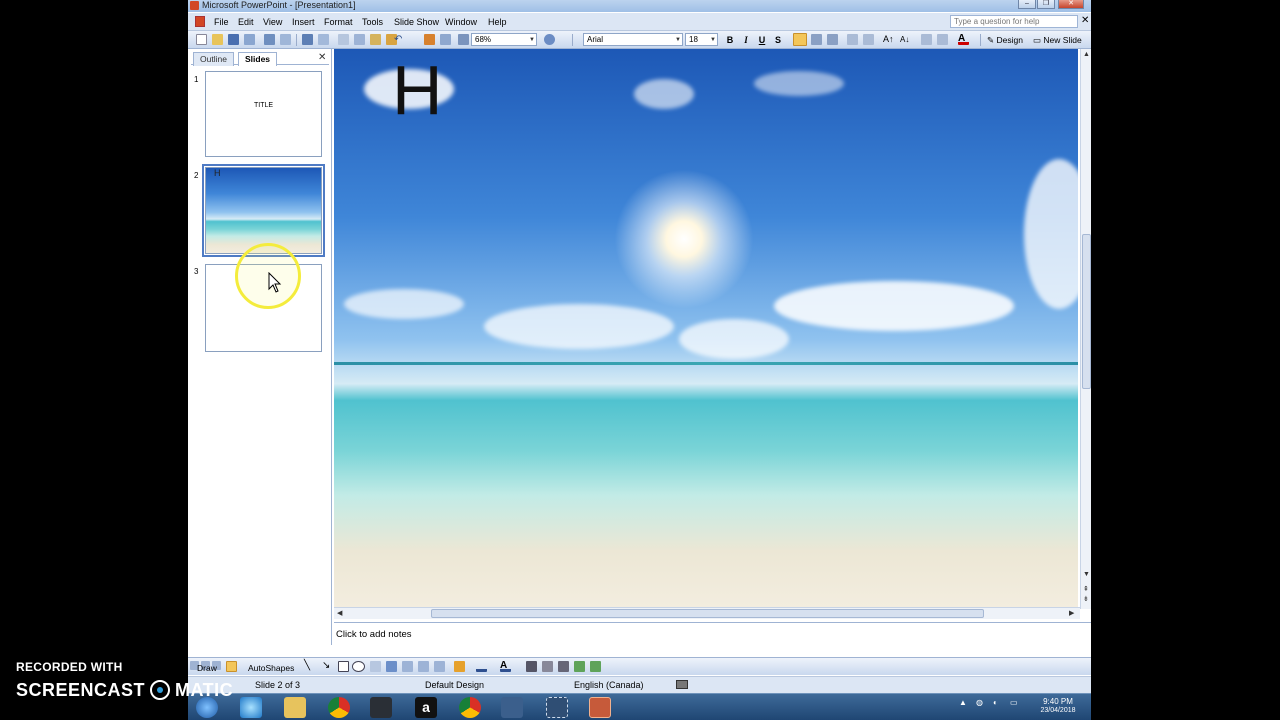  I want to click on slide-thumbnail-1: TITLE, so click(263, 114).